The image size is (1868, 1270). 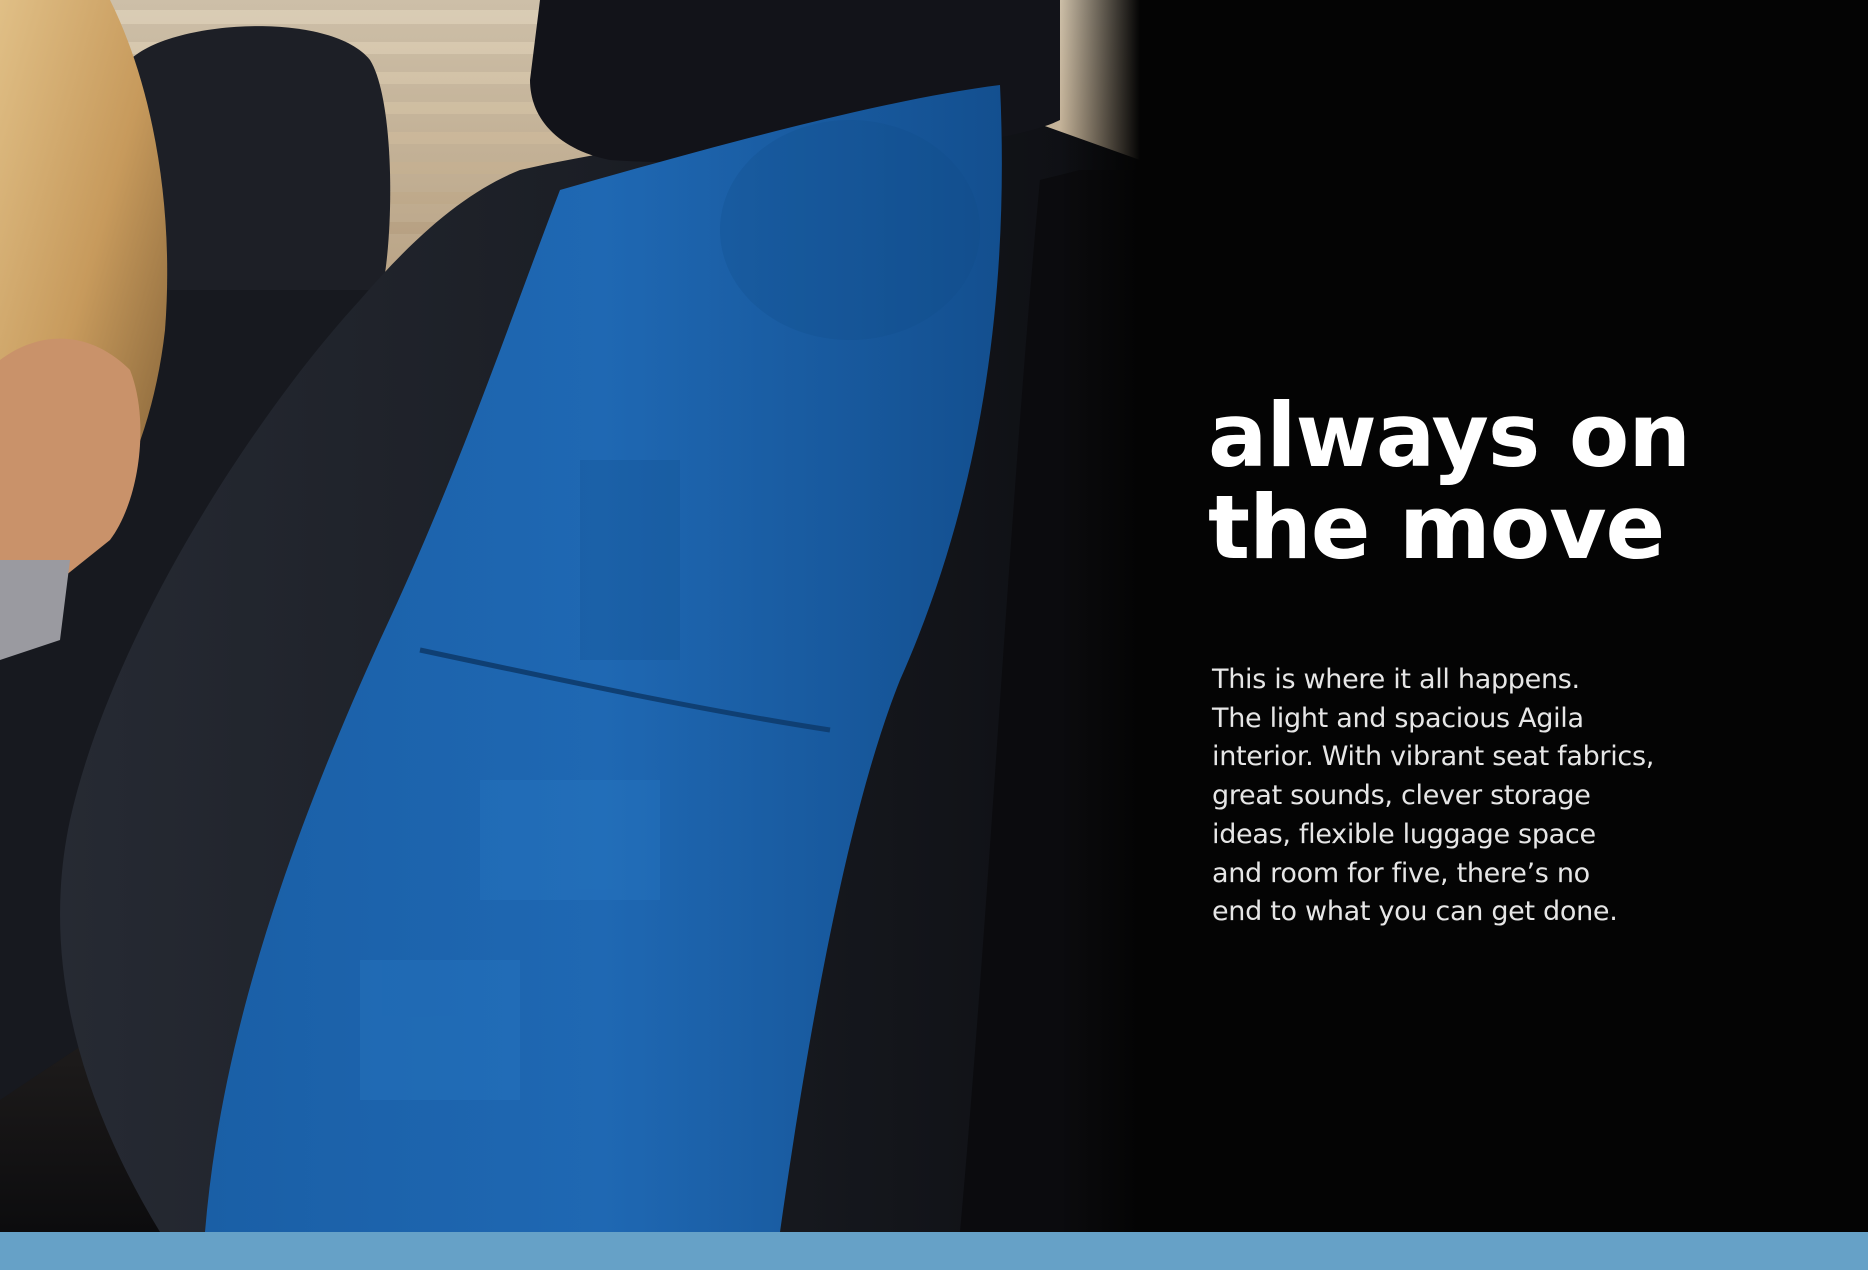 What do you see at coordinates (934, 1251) in the screenshot?
I see `footer-color-band` at bounding box center [934, 1251].